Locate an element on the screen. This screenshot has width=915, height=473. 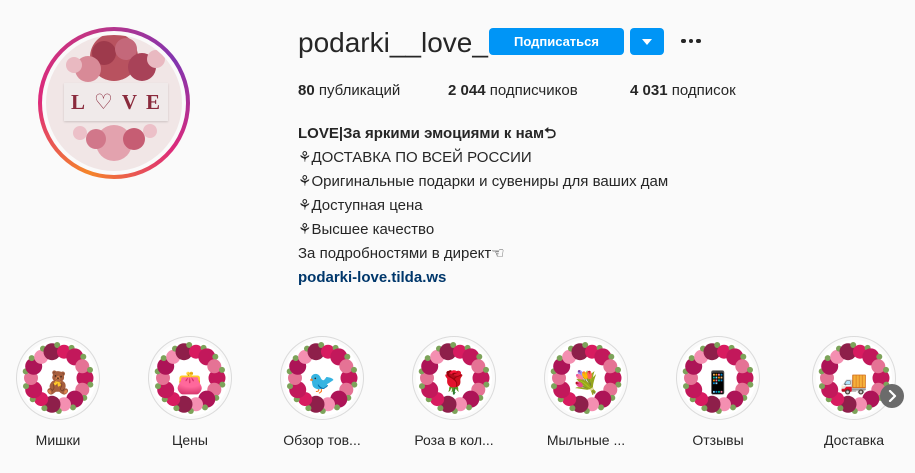
chevron-right-icon is located at coordinates (892, 396).